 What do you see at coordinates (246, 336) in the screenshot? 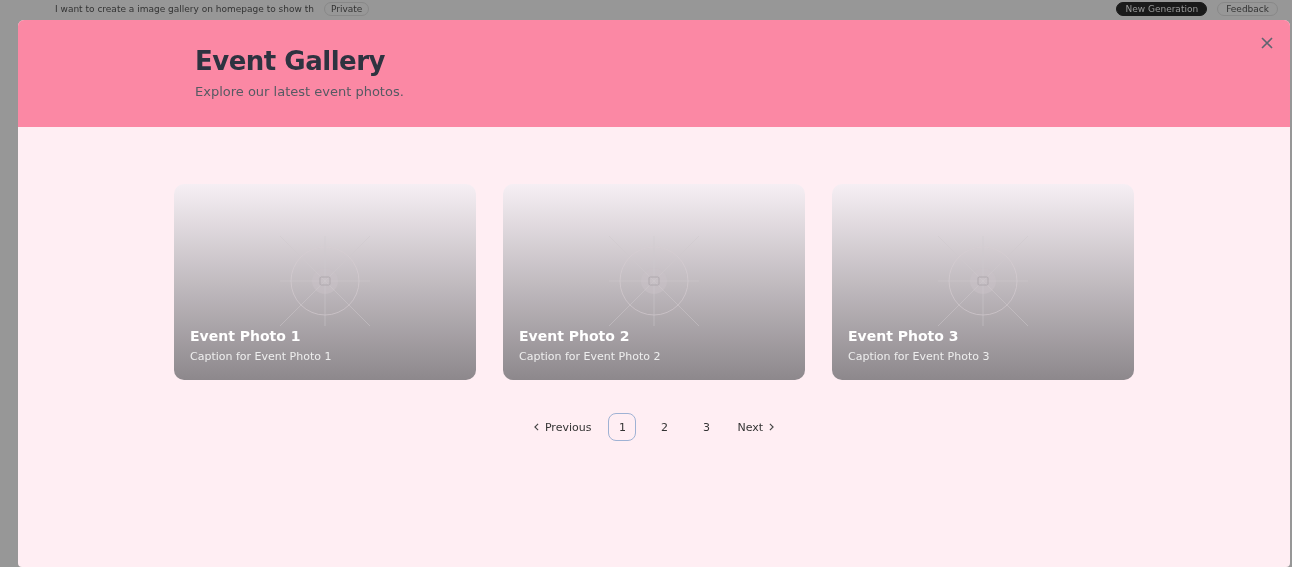
I see `photo-title: Event Photo 1` at bounding box center [246, 336].